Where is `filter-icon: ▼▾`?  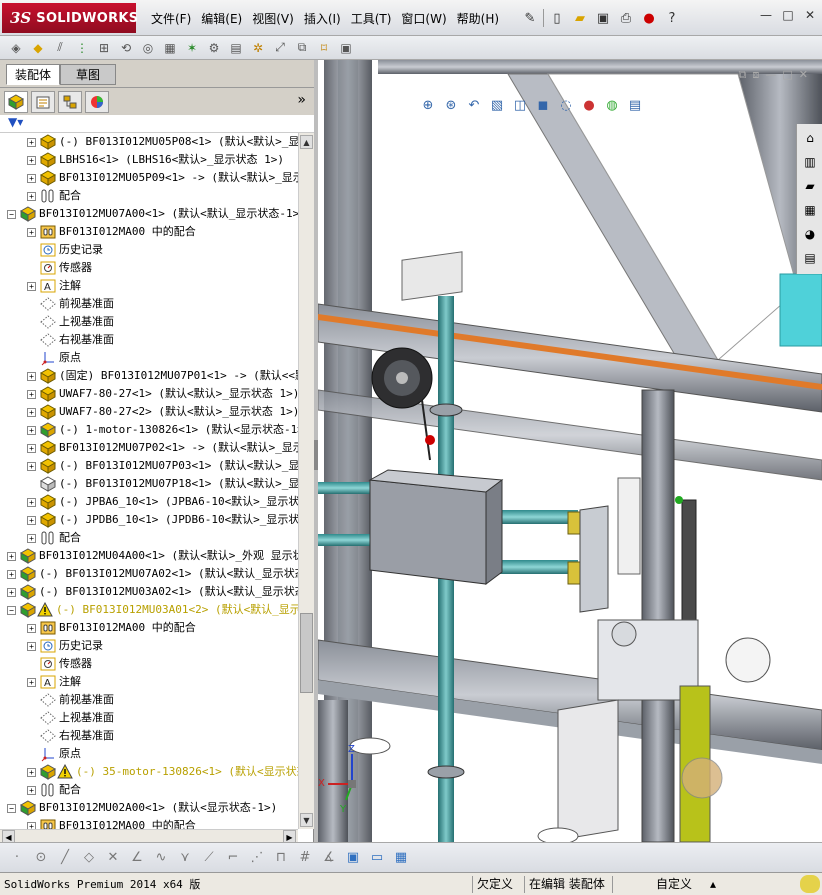 filter-icon: ▼▾ is located at coordinates (15, 122).